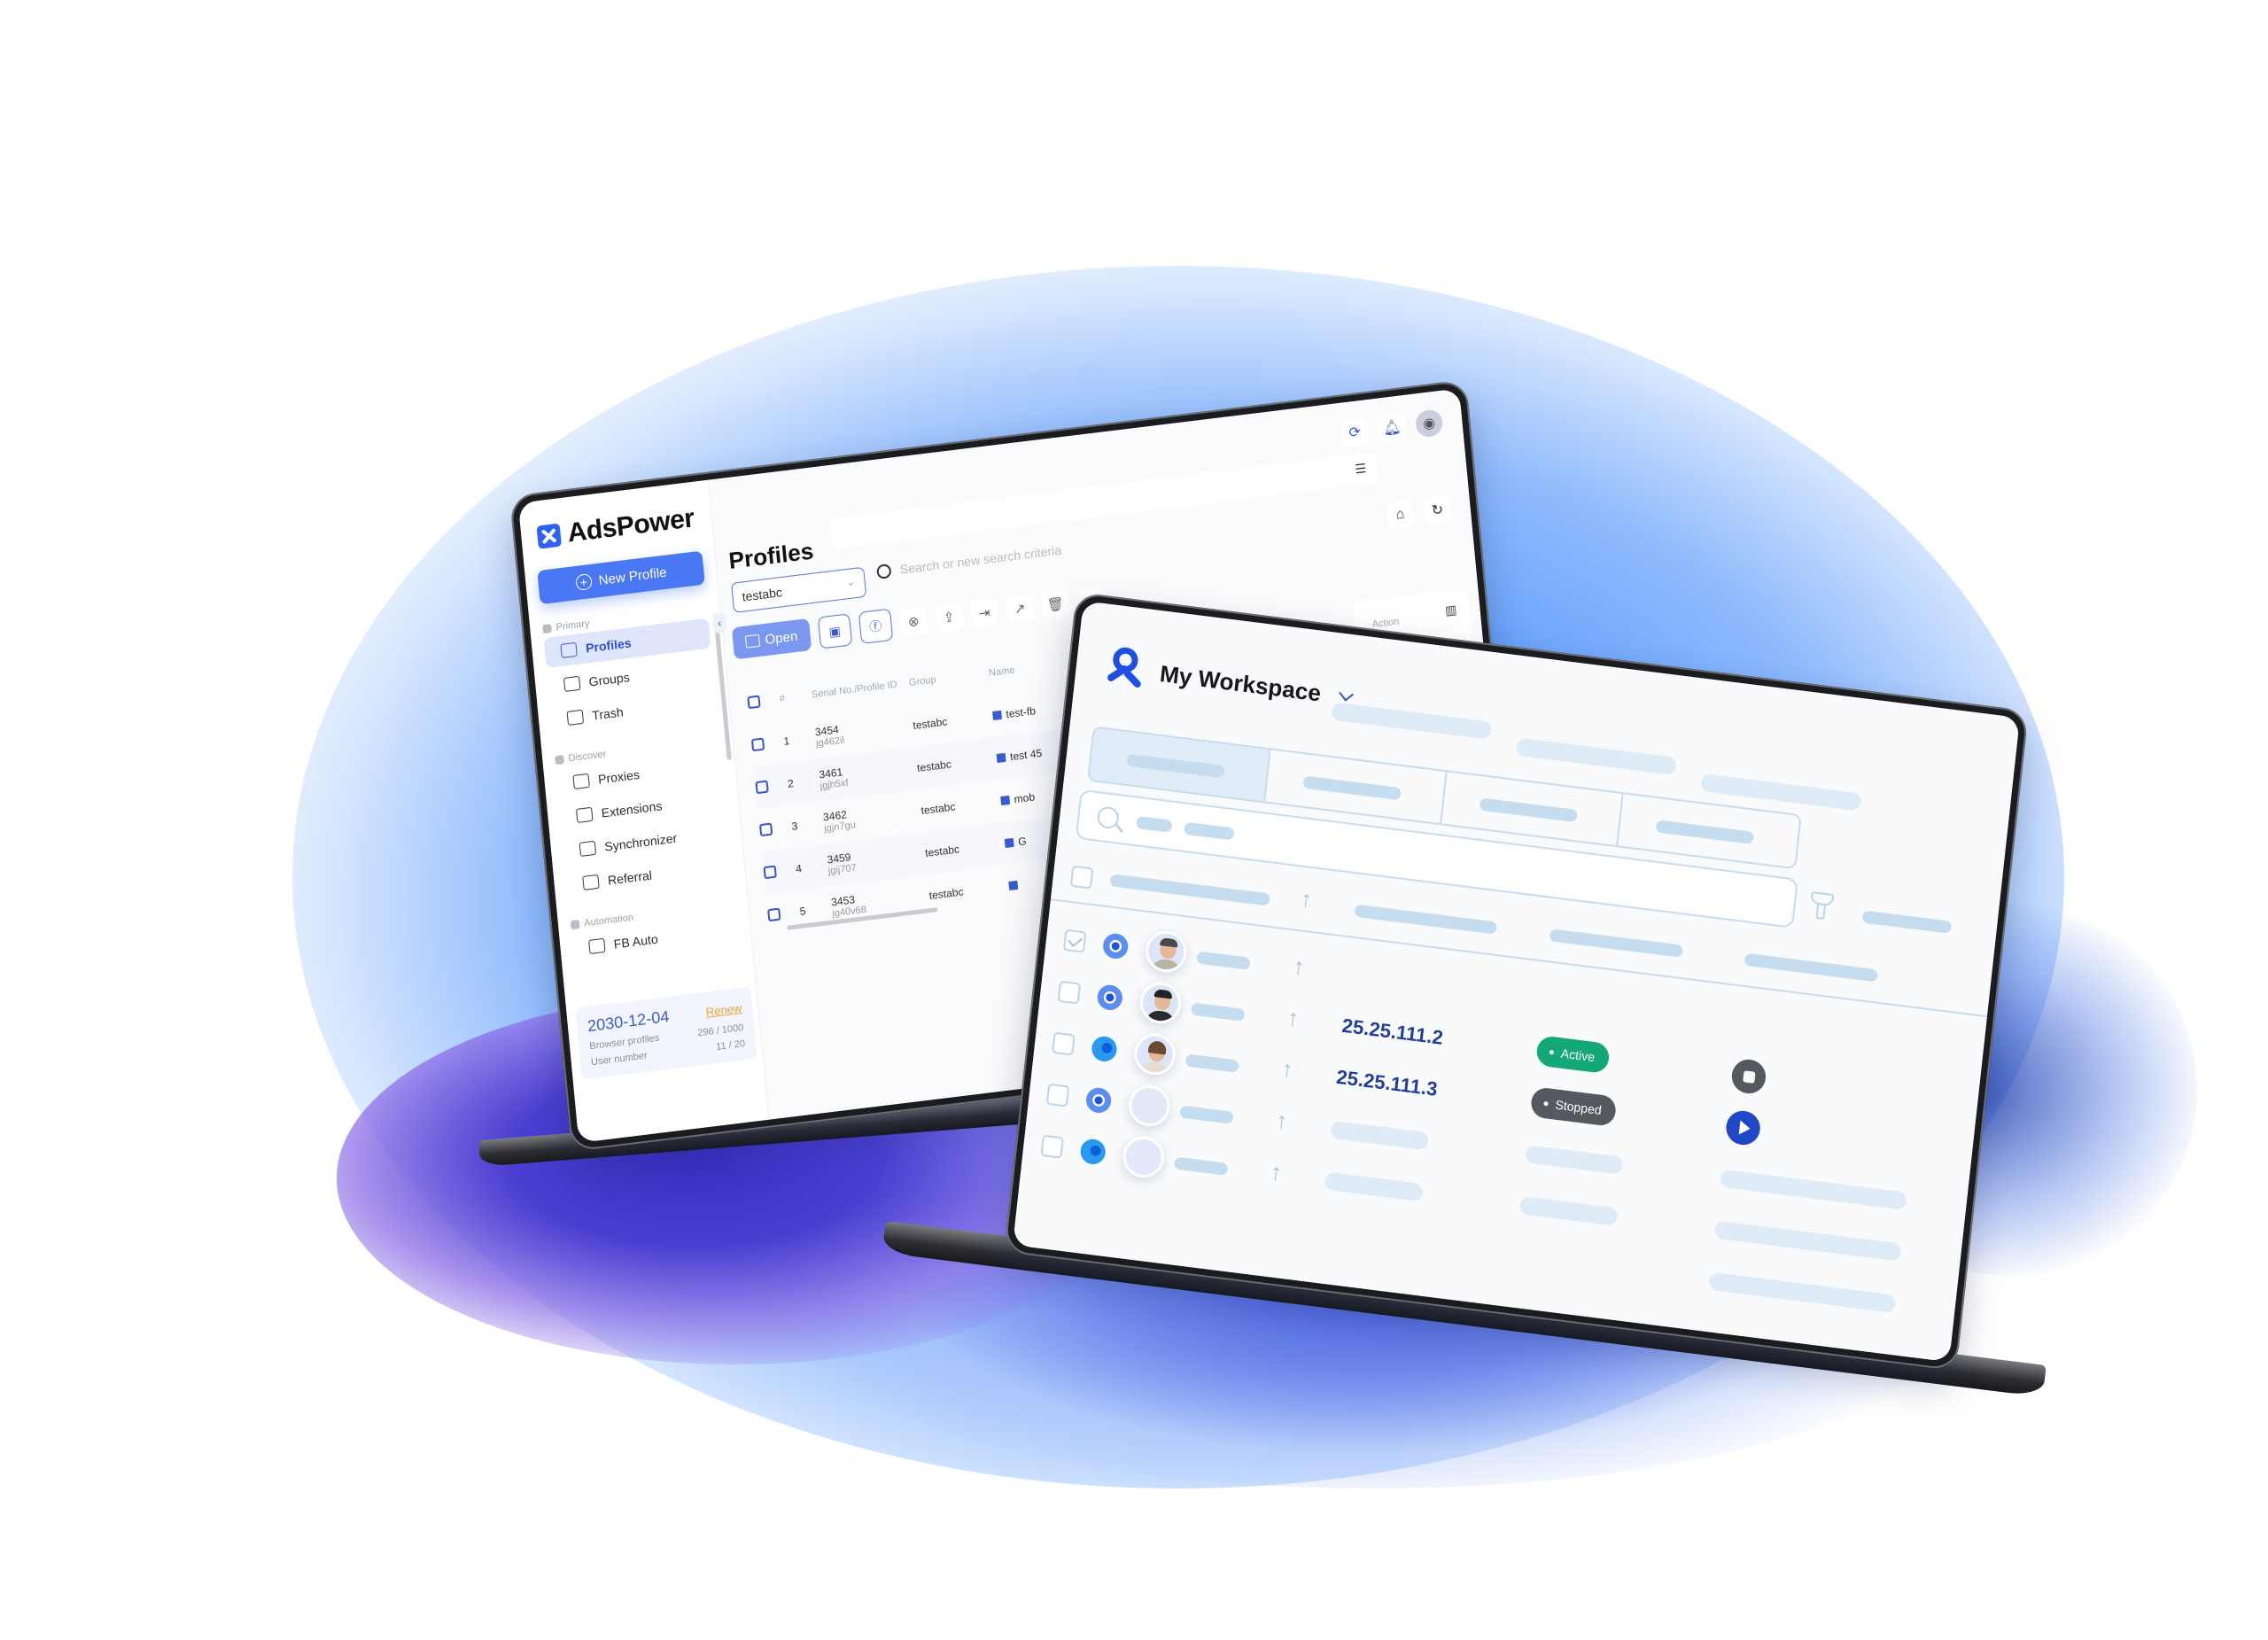 The image size is (2268, 1640). Describe the element at coordinates (851, 582) in the screenshot. I see `chevron-down-icon: ⌄` at that location.